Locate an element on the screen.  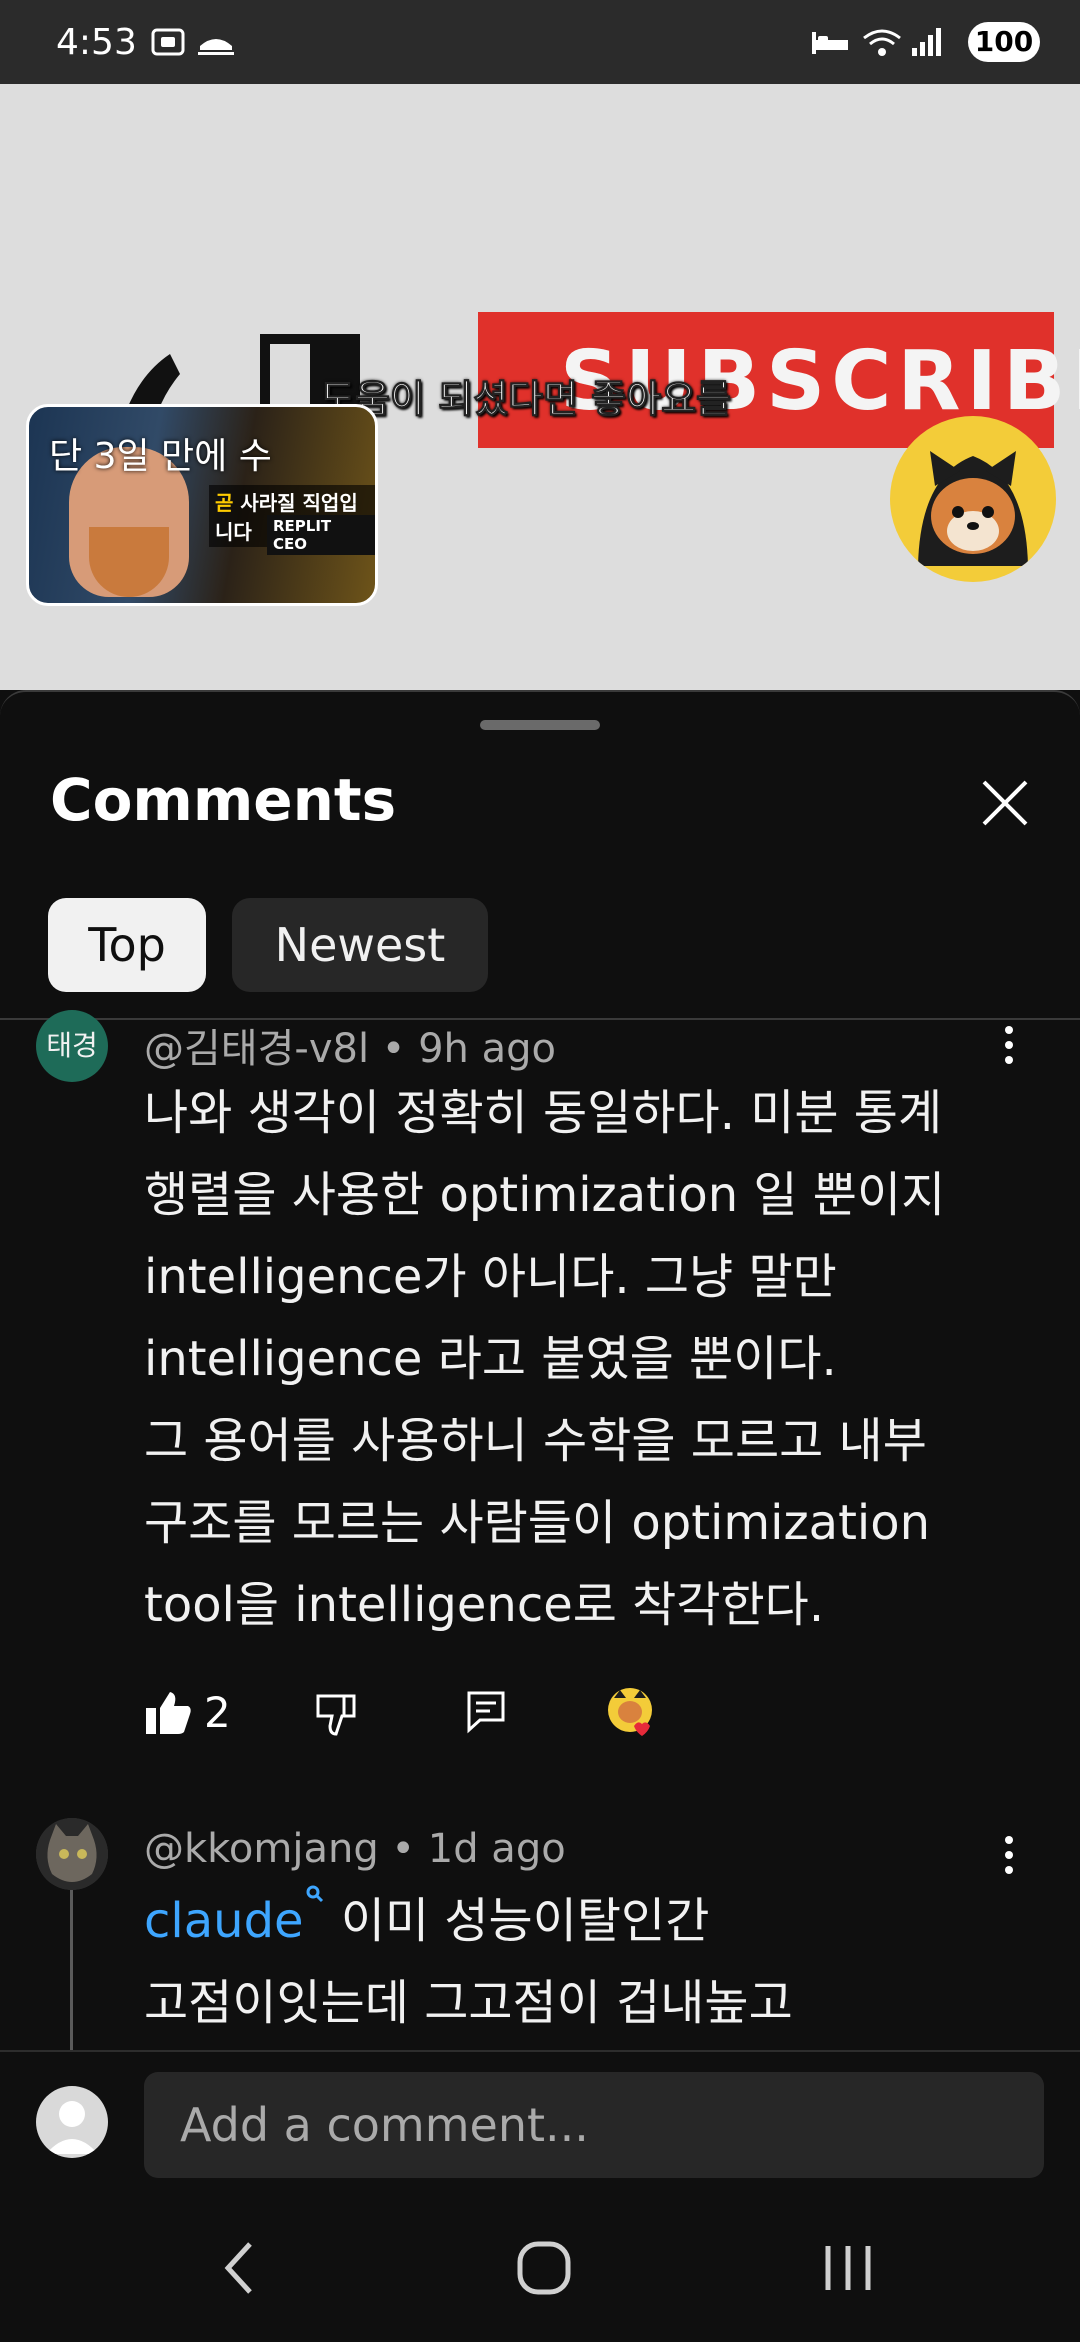
wifi-icon is located at coordinates (882, 47).